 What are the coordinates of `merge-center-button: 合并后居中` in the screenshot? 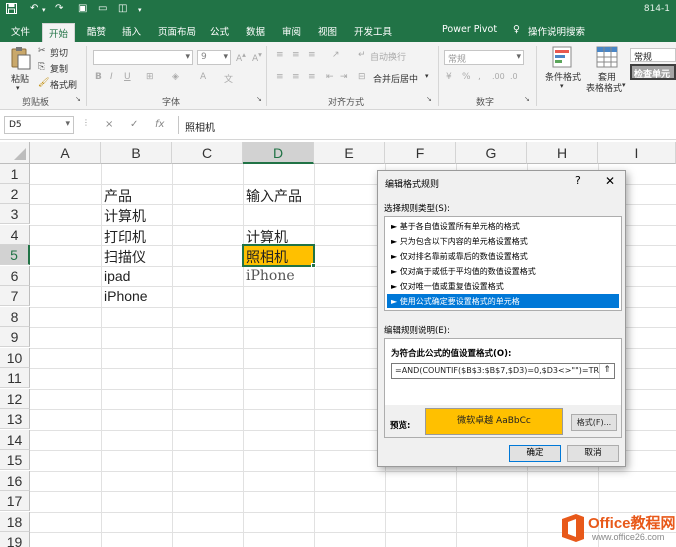 It's located at (395, 78).